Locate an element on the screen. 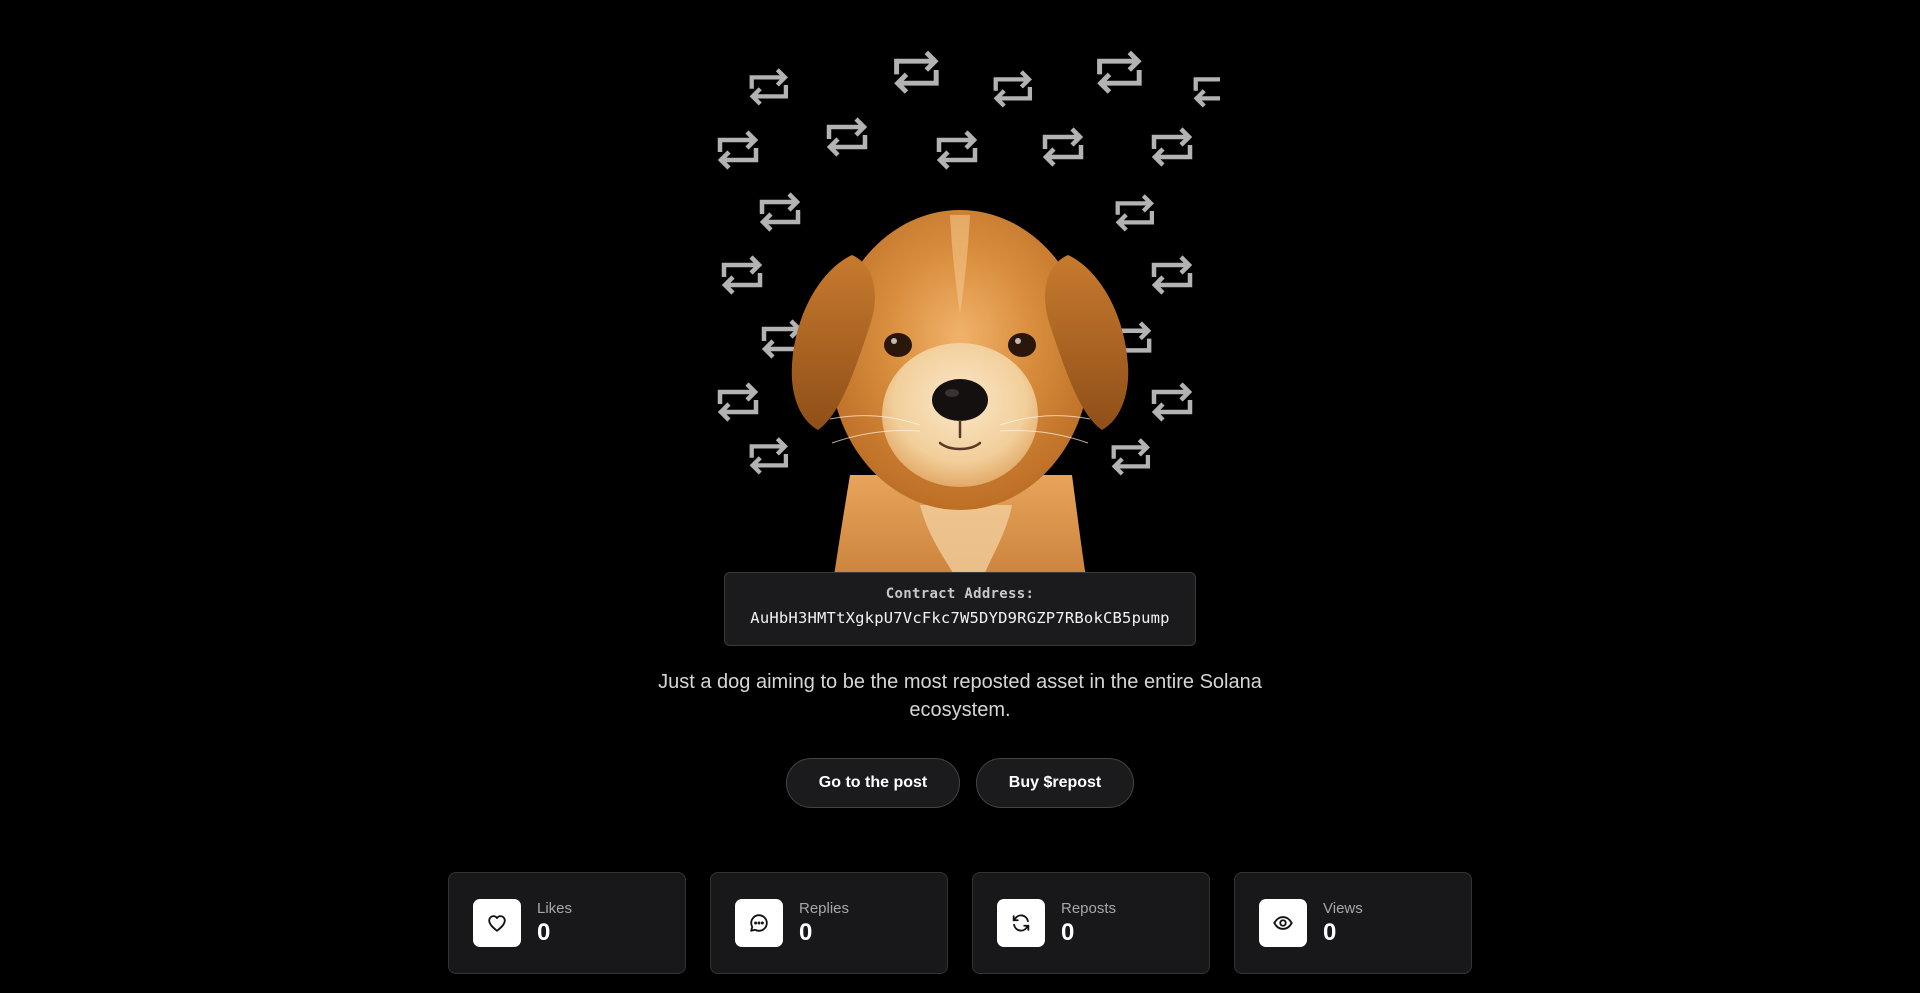 This screenshot has height=993, width=1920. stat-label: Replies is located at coordinates (824, 908).